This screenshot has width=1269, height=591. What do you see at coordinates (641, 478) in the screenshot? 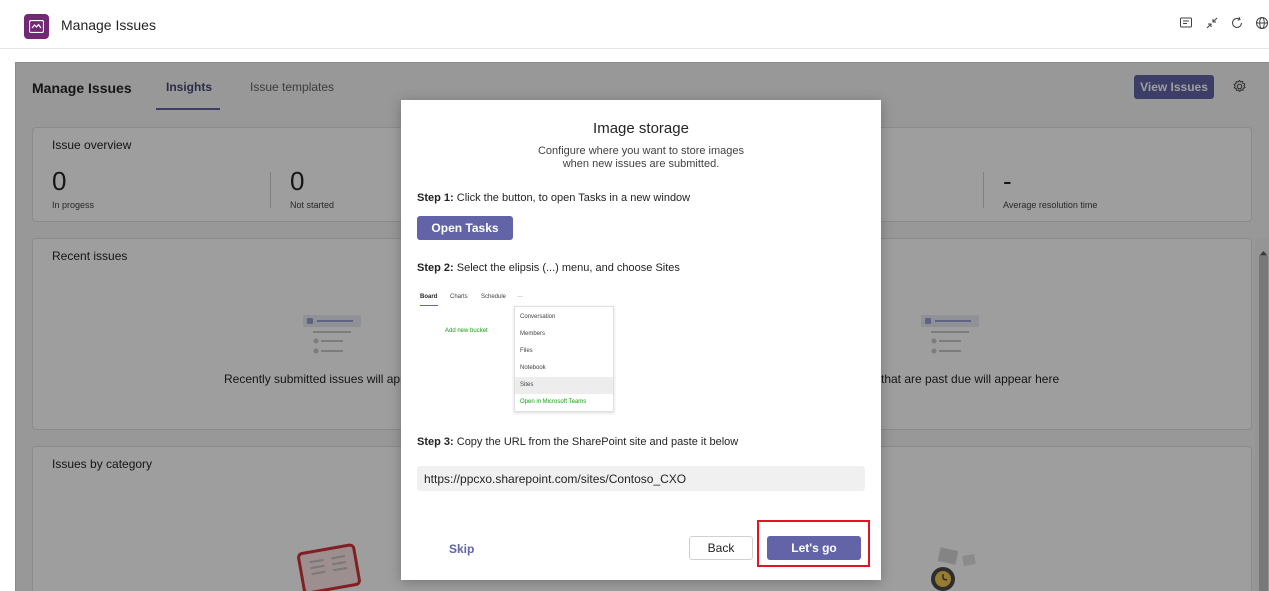
I see `sharepoint-url-input` at bounding box center [641, 478].